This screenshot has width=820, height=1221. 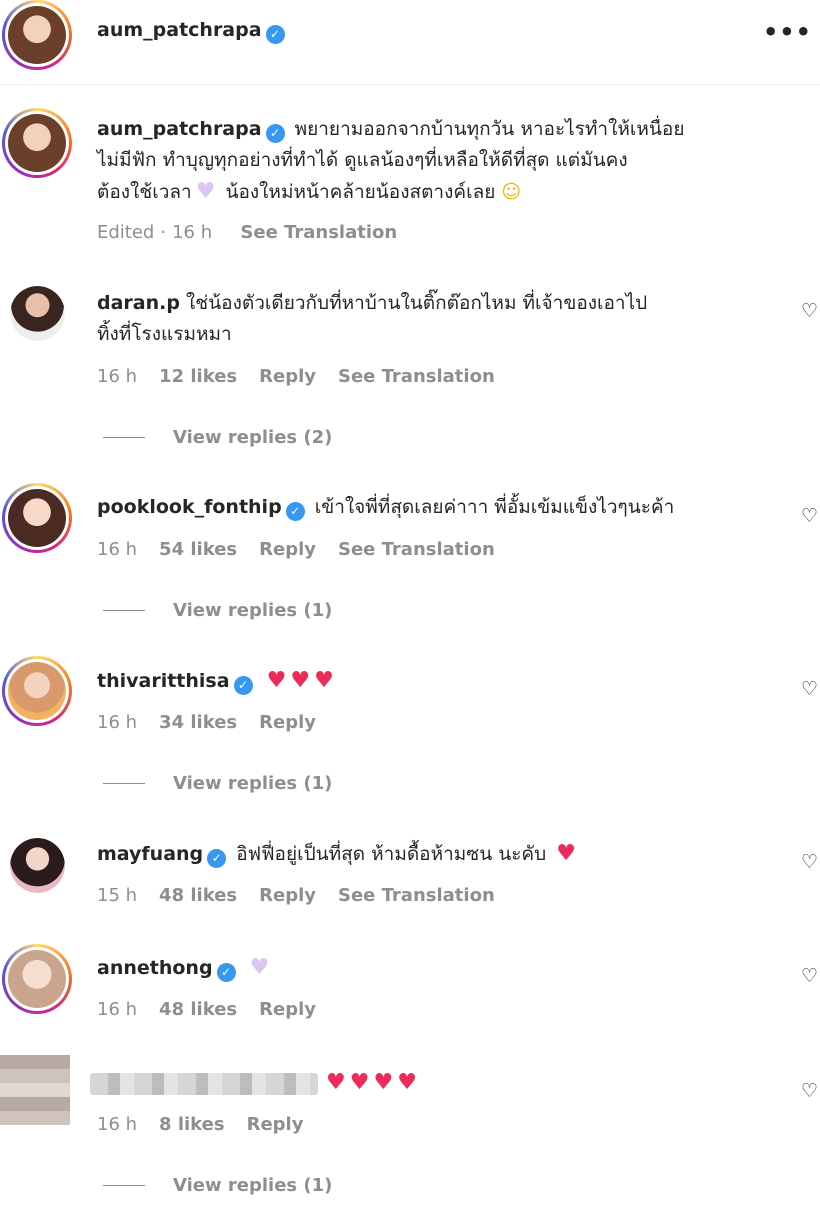 I want to click on likes-count: 12 likes, so click(x=198, y=376).